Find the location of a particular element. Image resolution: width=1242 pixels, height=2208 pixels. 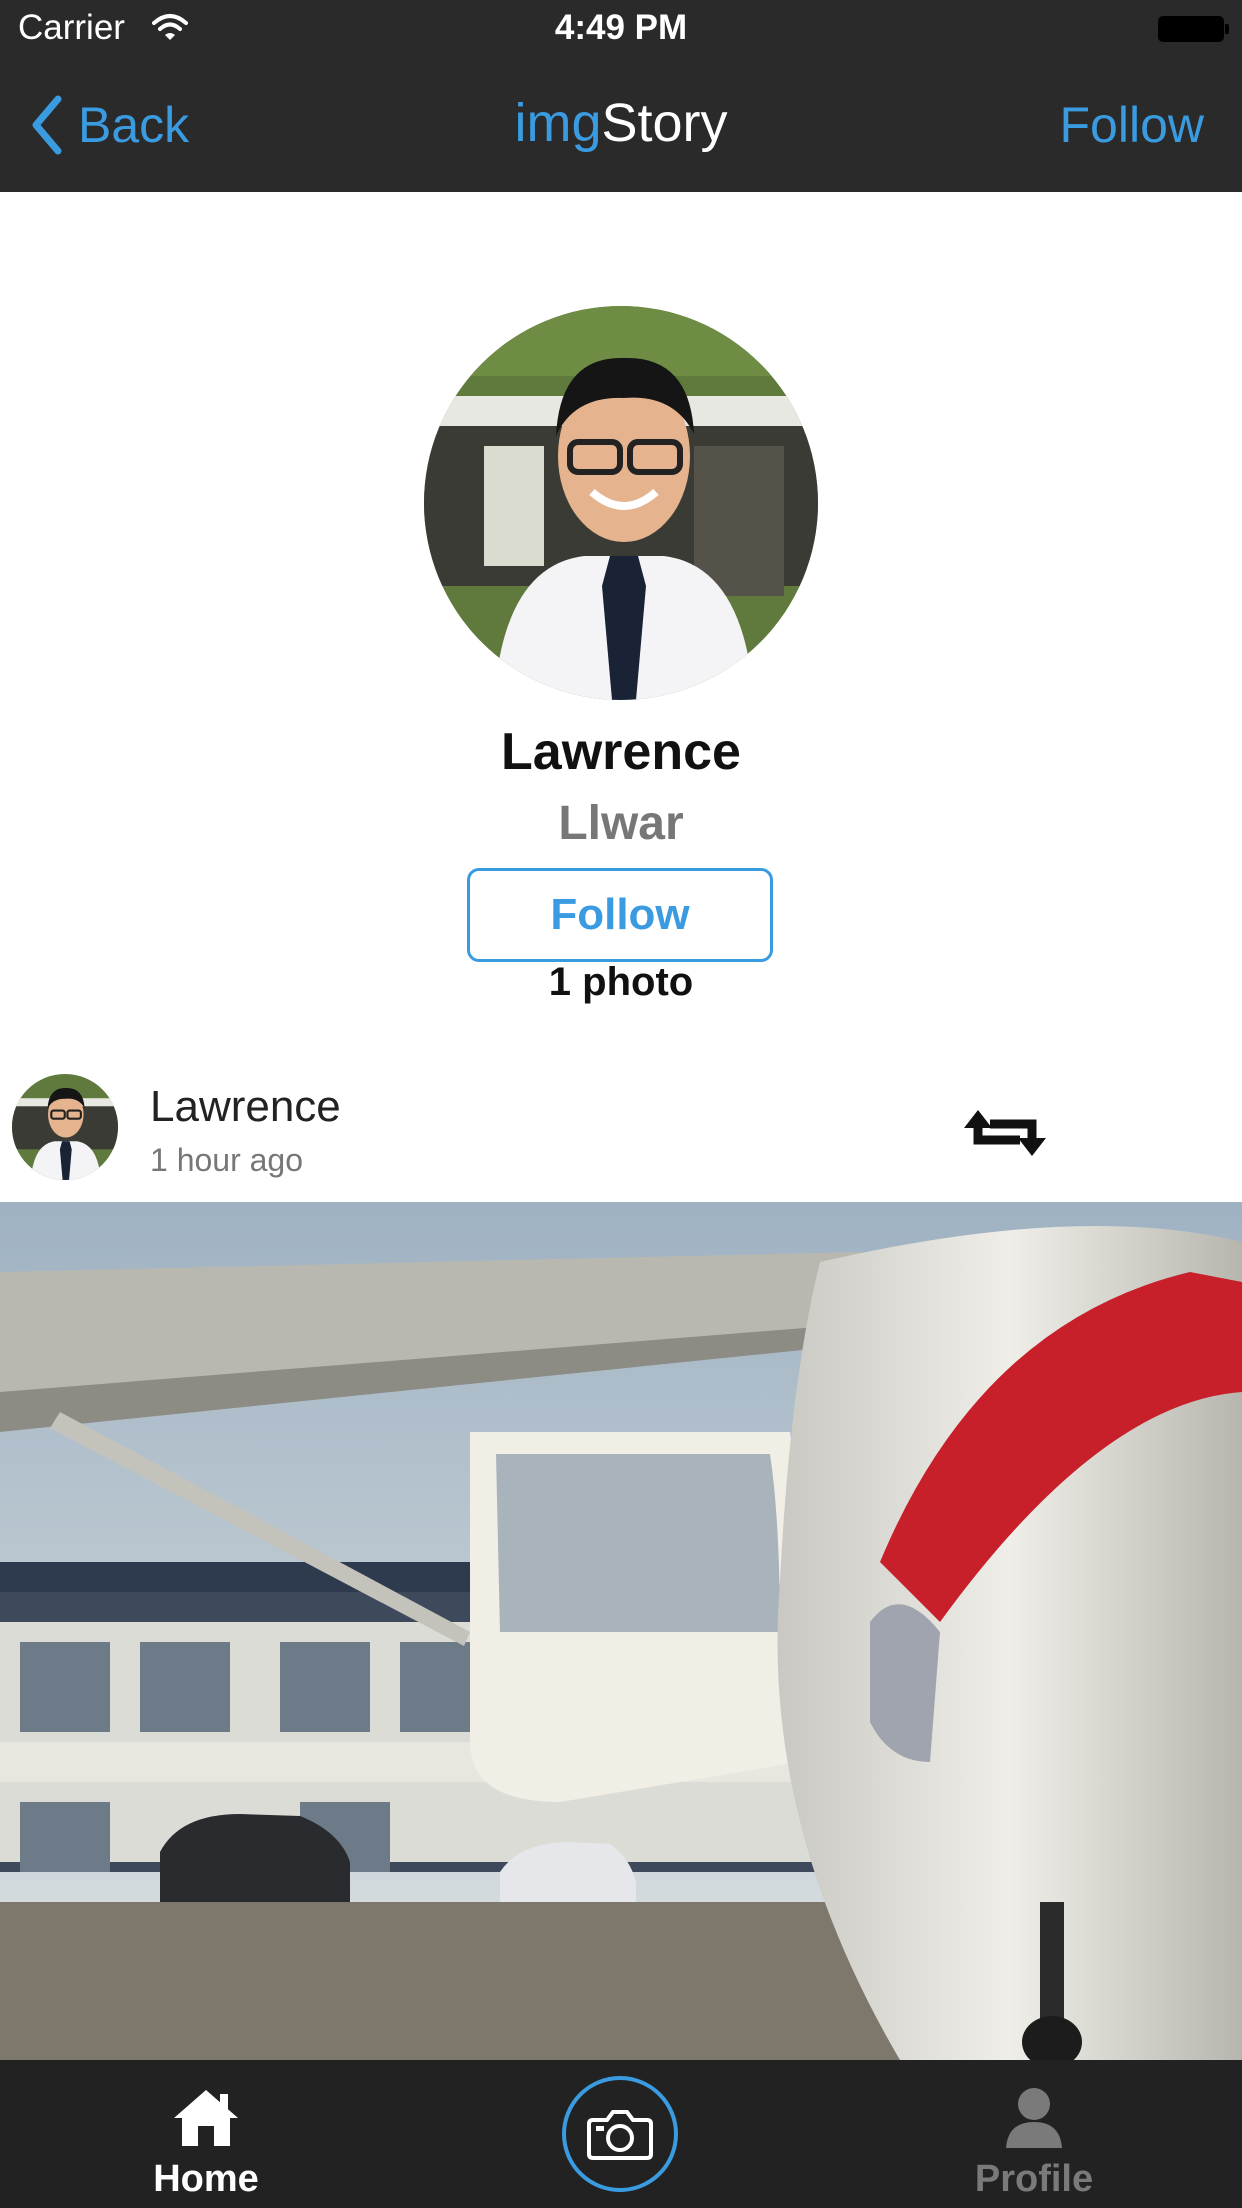

post-author-avatar is located at coordinates (65, 1127).